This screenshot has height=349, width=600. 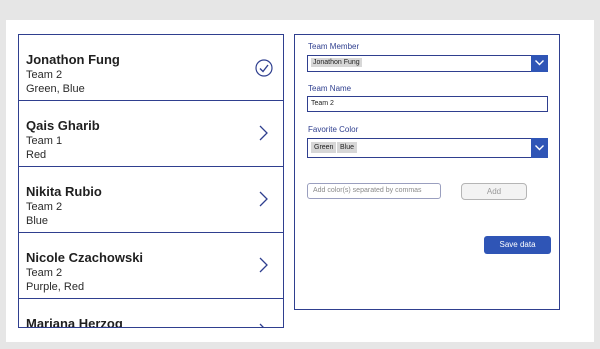 What do you see at coordinates (74, 322) in the screenshot?
I see `member-name: Mariana Herzog` at bounding box center [74, 322].